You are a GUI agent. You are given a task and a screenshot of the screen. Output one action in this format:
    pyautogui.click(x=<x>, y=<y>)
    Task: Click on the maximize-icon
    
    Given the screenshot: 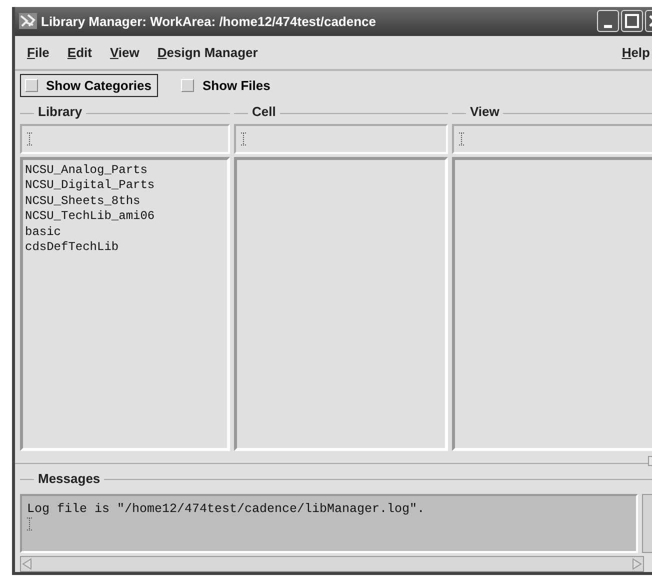 What is the action you would take?
    pyautogui.click(x=632, y=21)
    